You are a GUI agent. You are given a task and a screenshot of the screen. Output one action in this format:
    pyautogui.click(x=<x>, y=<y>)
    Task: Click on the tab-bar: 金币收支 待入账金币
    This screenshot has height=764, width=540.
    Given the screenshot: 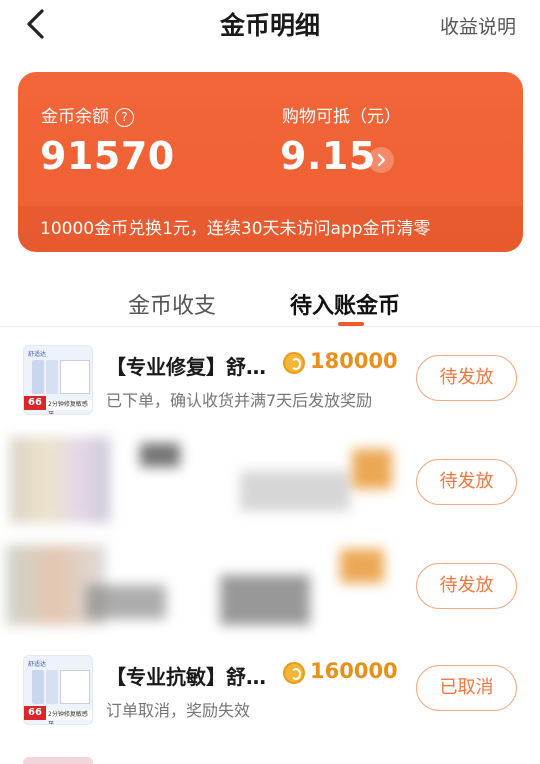 What is the action you would take?
    pyautogui.click(x=270, y=298)
    